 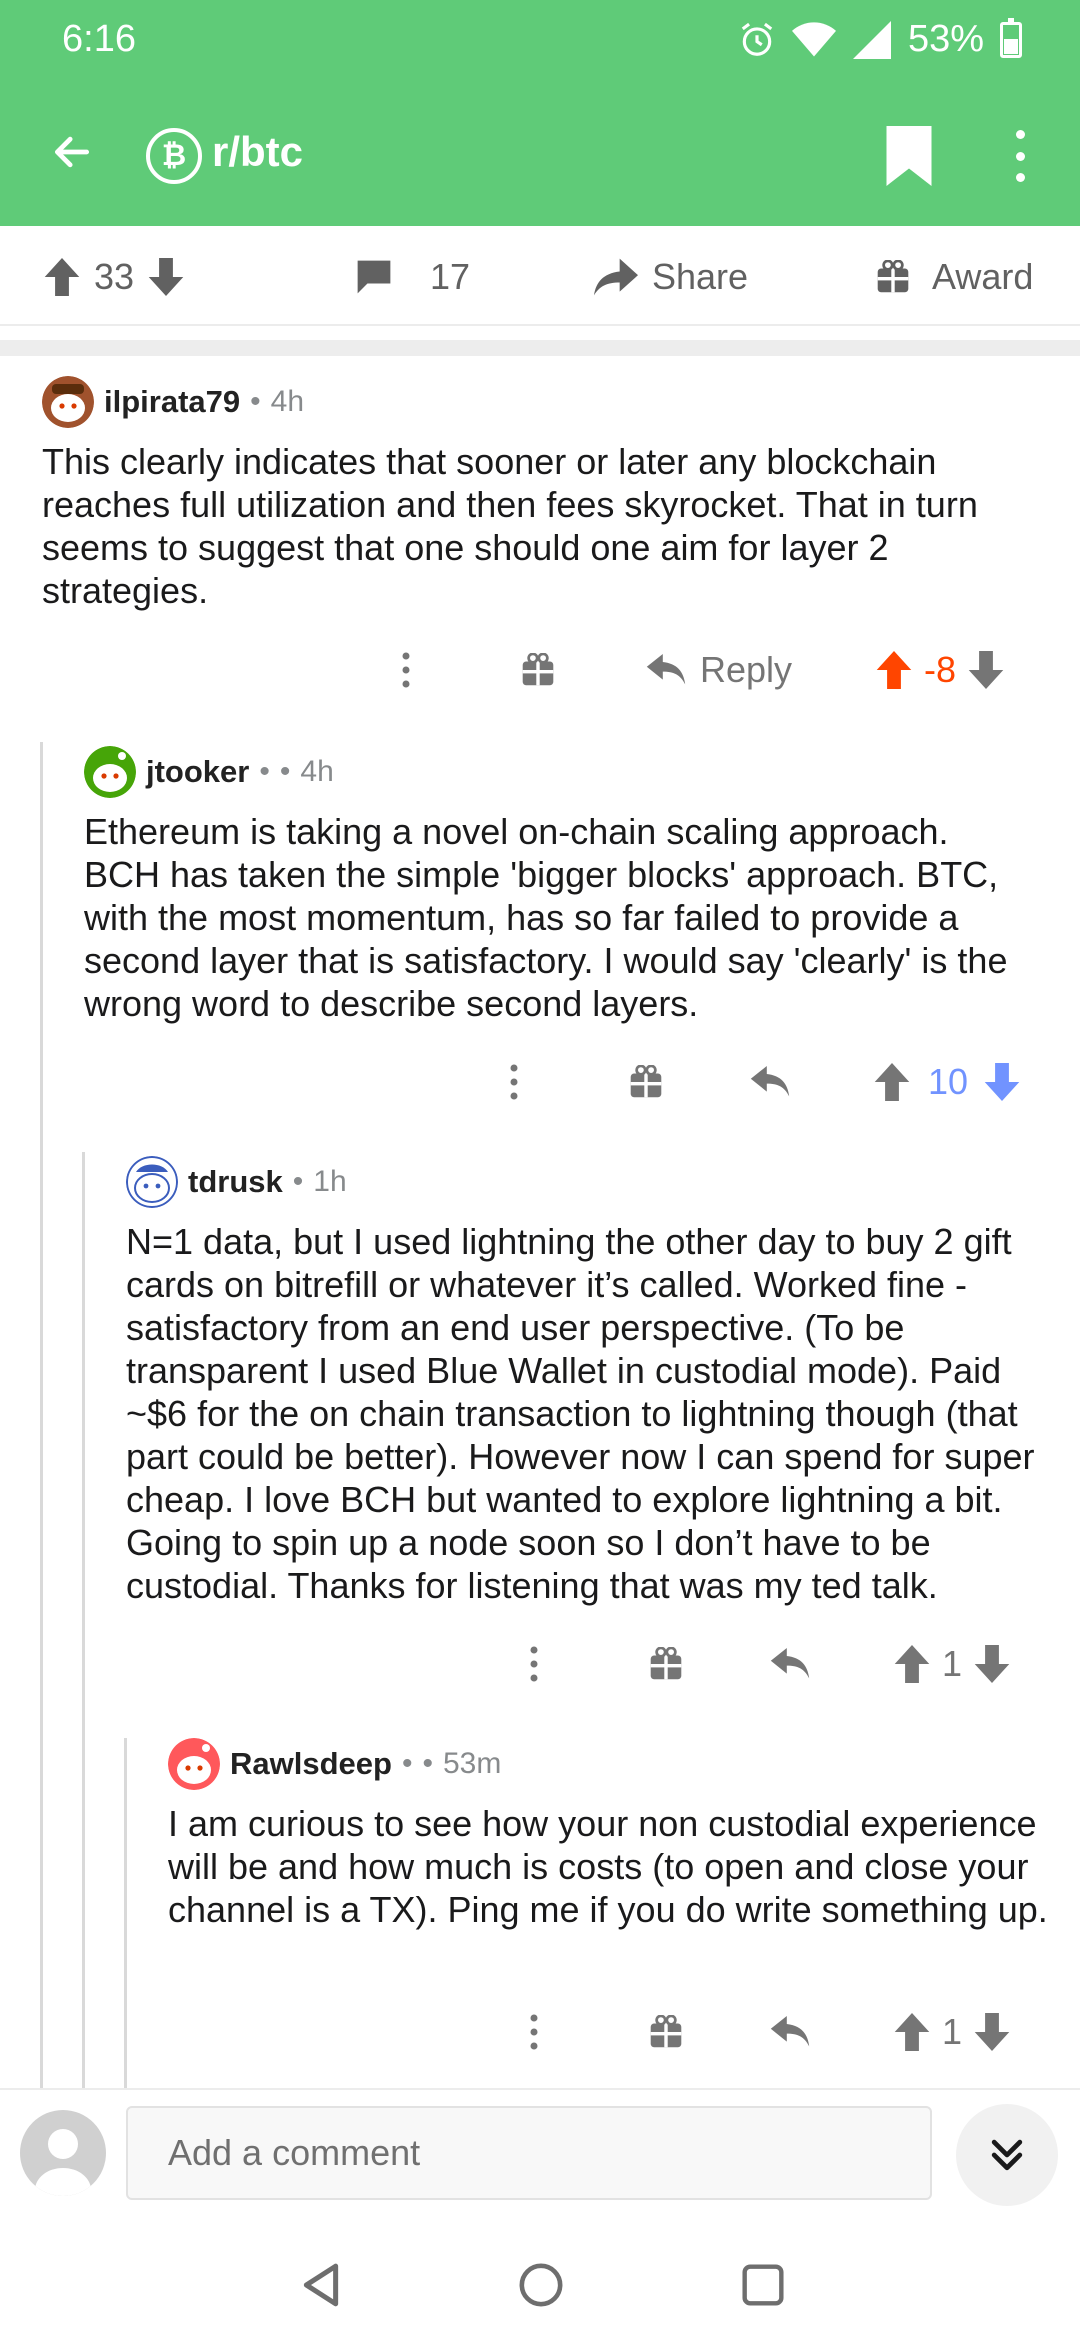 I want to click on comment-header: jtooker • • 4h, so click(x=564, y=772).